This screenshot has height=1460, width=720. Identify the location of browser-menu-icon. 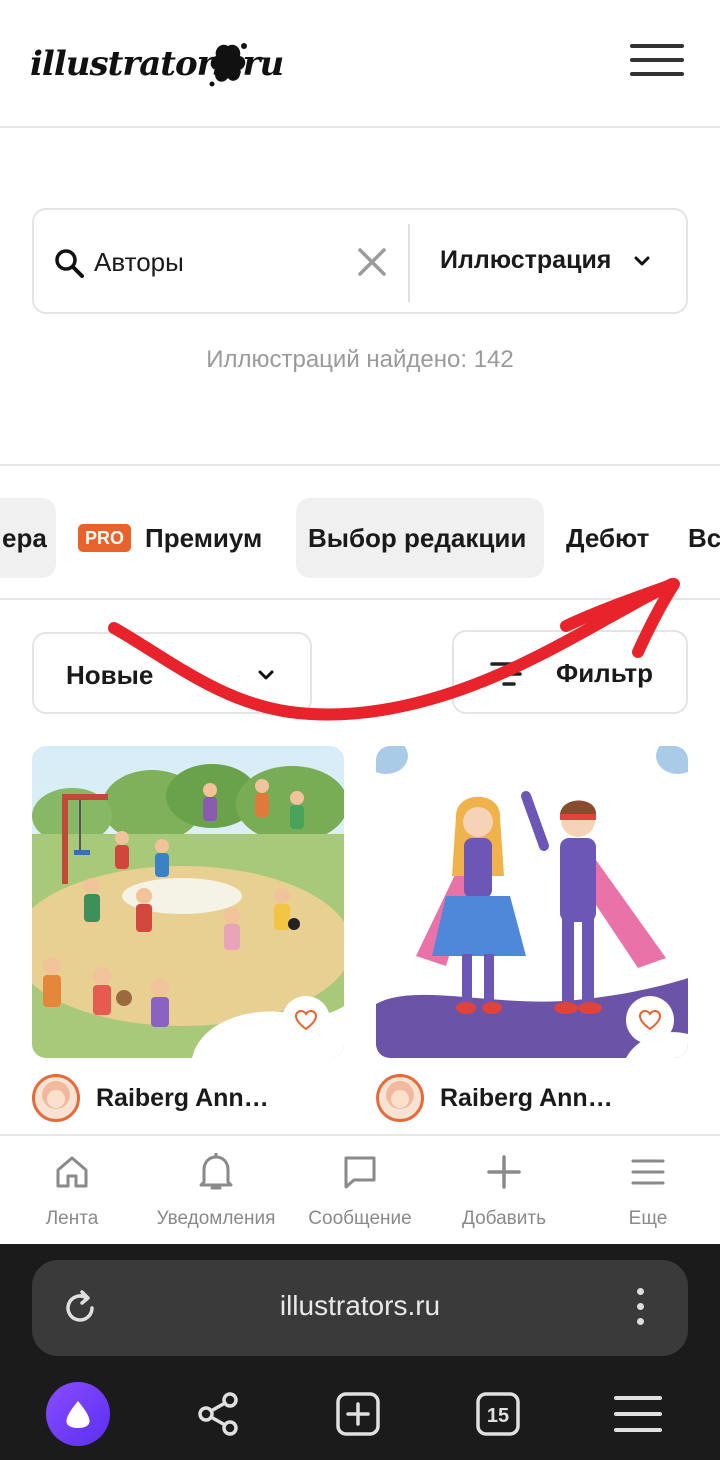
(638, 1414).